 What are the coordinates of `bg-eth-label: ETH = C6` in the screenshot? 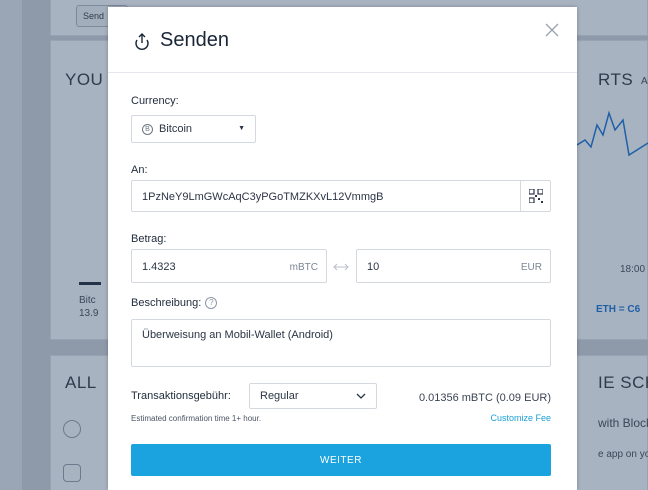 It's located at (618, 309).